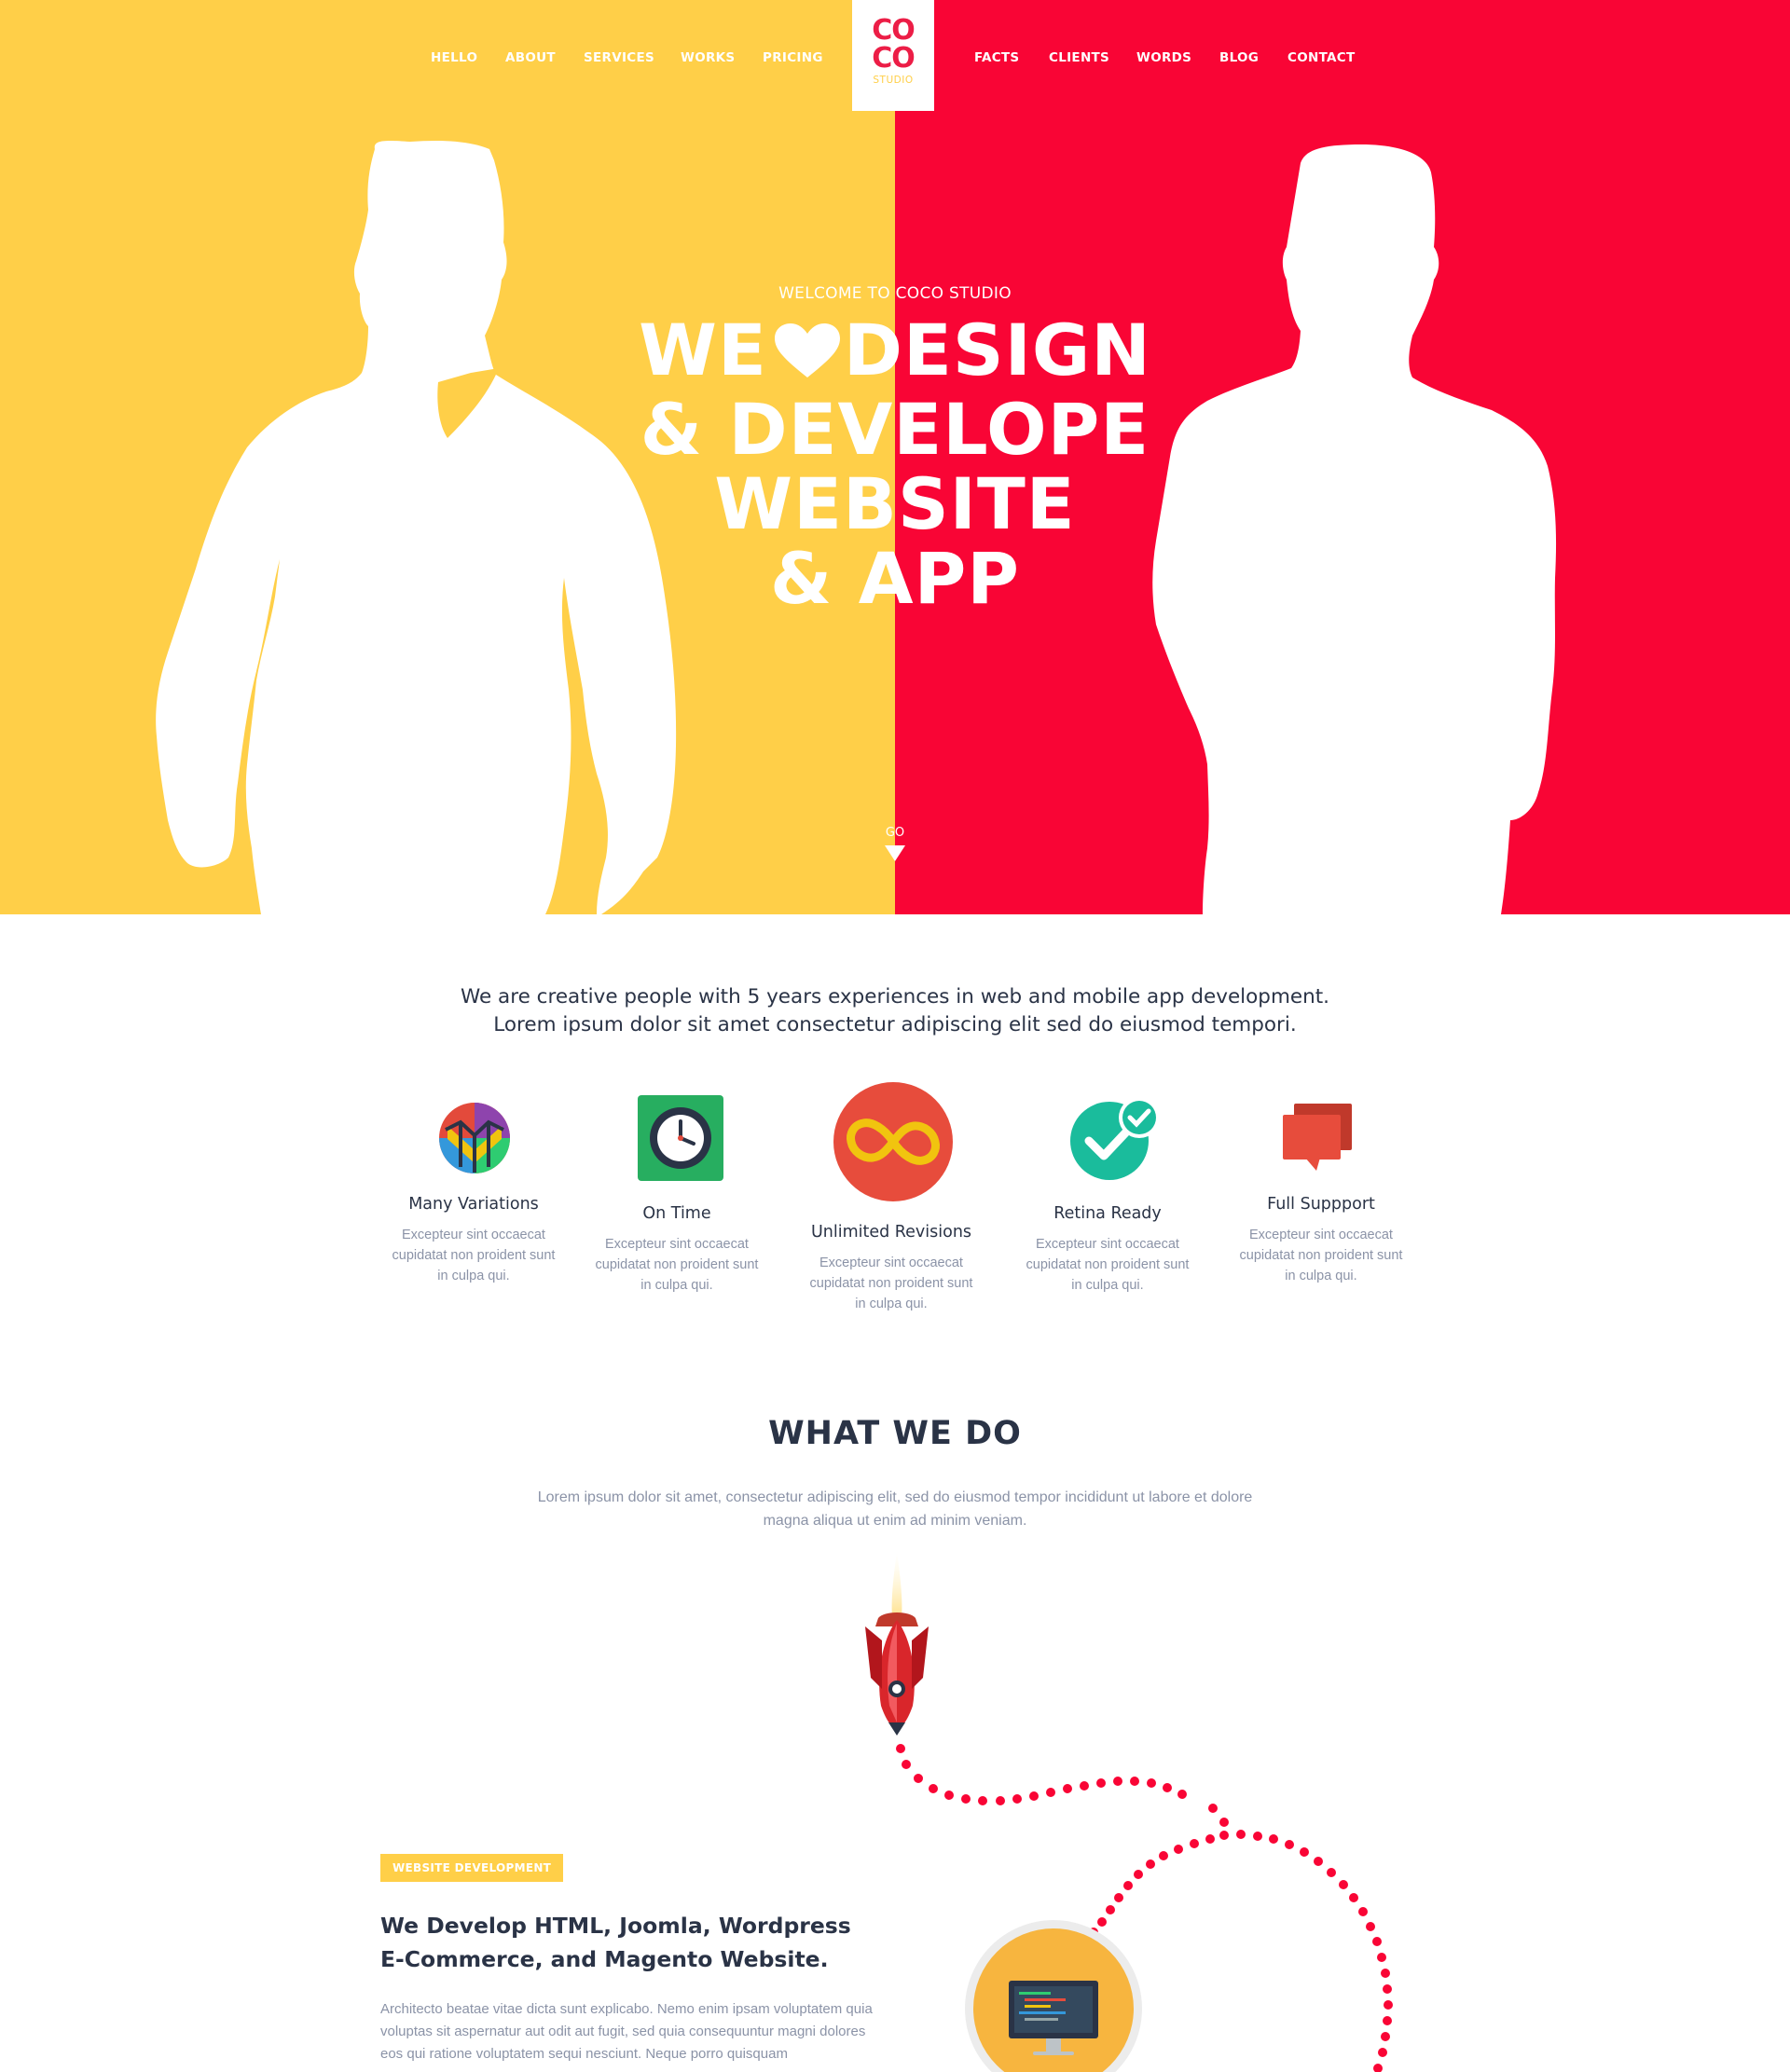 The height and width of the screenshot is (2072, 1790). What do you see at coordinates (895, 293) in the screenshot?
I see `hero-welcome-text: WELCOME TO COCO STUDIO` at bounding box center [895, 293].